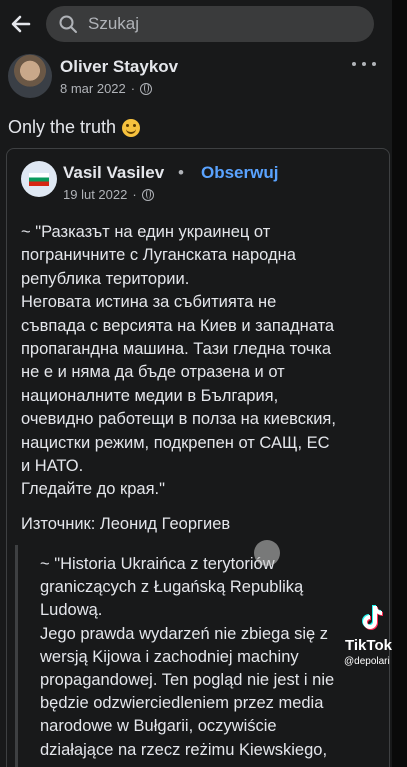 This screenshot has width=407, height=767. What do you see at coordinates (95, 194) in the screenshot?
I see `shared-date: 19 lut 2022` at bounding box center [95, 194].